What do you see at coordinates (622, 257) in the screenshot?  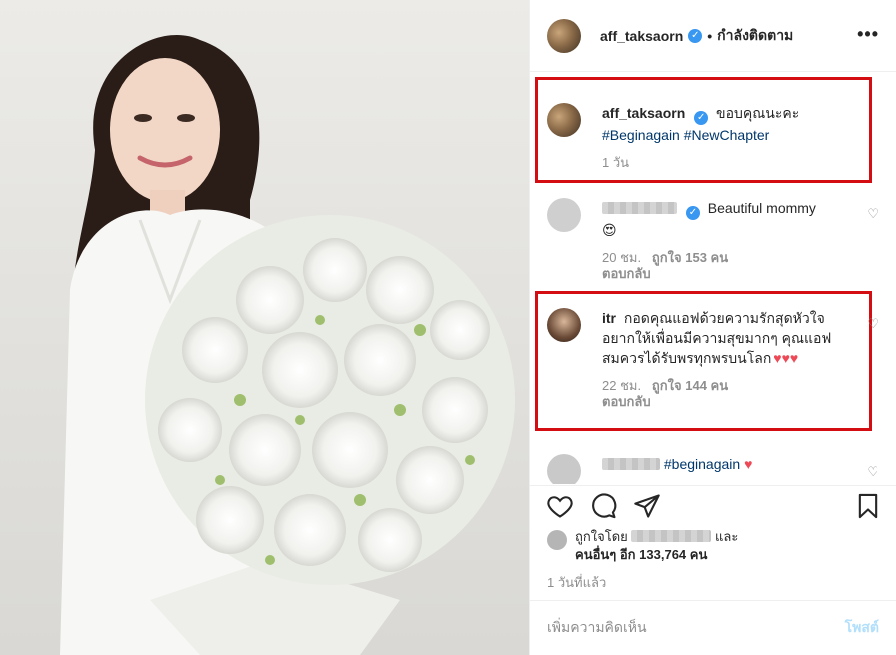 I see `comment-time: 20 ชม.` at bounding box center [622, 257].